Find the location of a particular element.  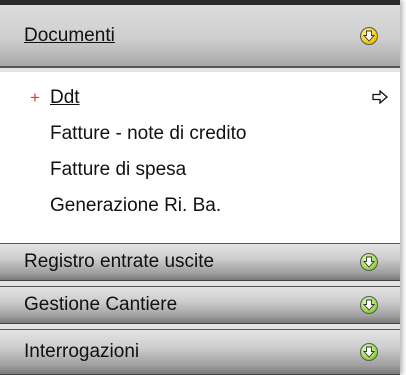

section-header-registro: Registro entrate uscite is located at coordinates (200, 262).